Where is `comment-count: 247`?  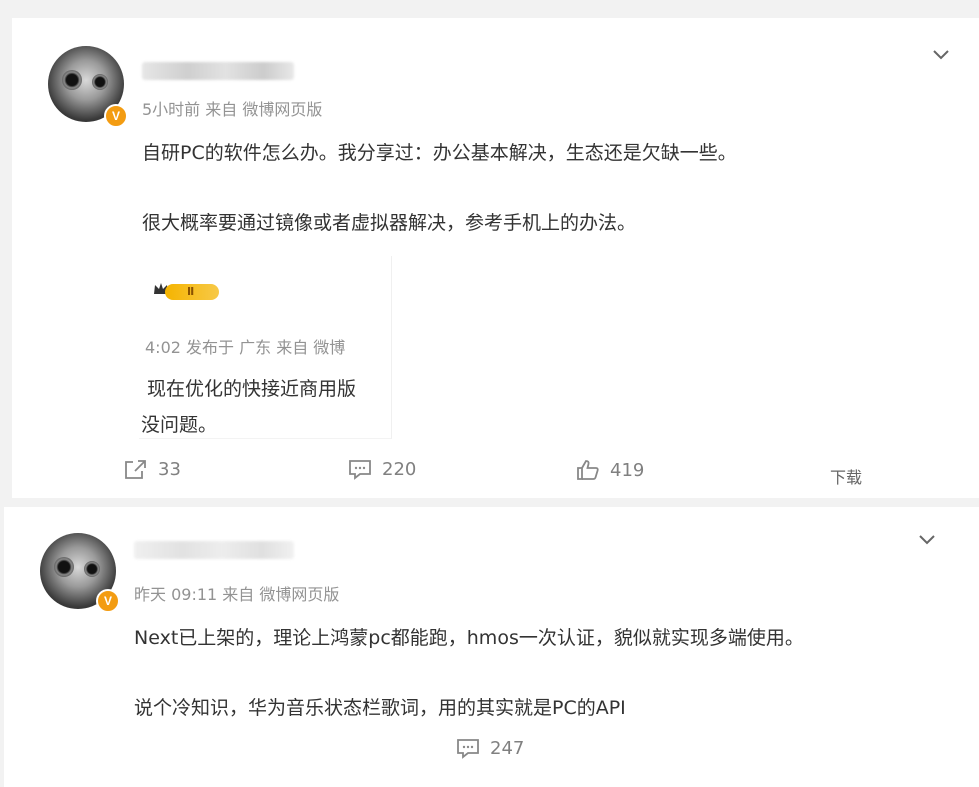 comment-count: 247 is located at coordinates (507, 748).